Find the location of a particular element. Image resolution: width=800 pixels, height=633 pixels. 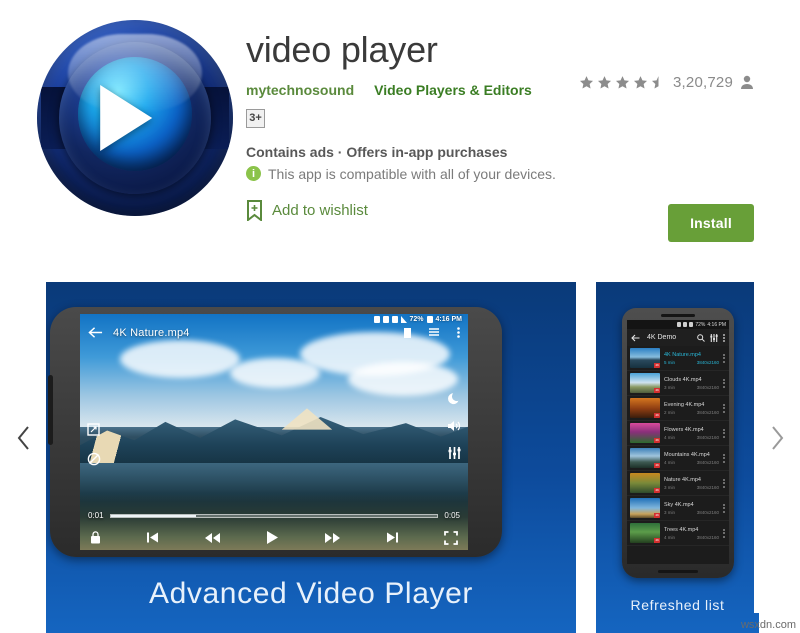

moon-icon is located at coordinates (454, 398).